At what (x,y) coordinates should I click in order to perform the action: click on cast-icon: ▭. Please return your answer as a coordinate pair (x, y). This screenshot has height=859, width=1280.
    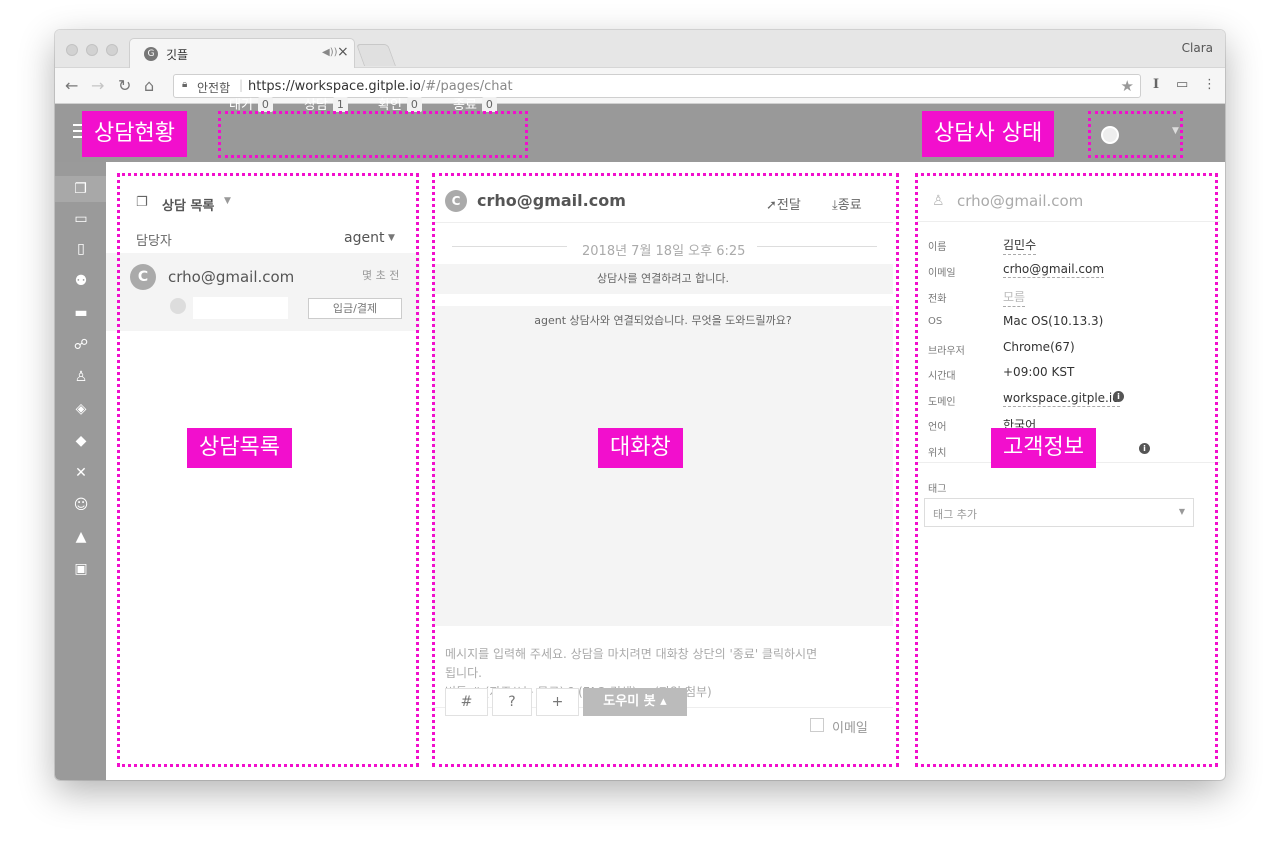
    Looking at the image, I should click on (1182, 84).